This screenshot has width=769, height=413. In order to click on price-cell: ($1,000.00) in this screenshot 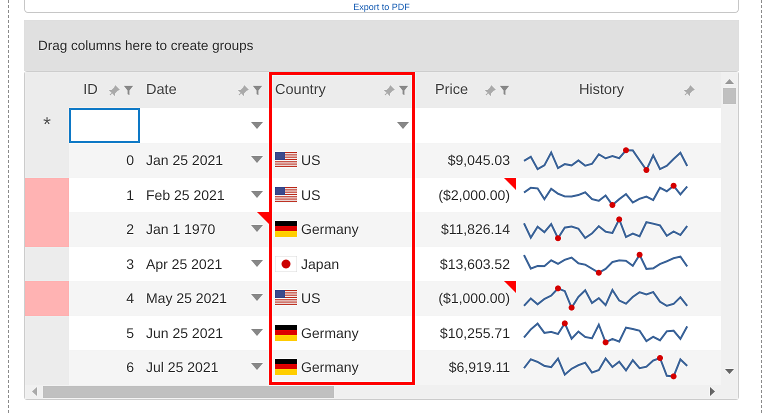, I will do `click(474, 298)`.